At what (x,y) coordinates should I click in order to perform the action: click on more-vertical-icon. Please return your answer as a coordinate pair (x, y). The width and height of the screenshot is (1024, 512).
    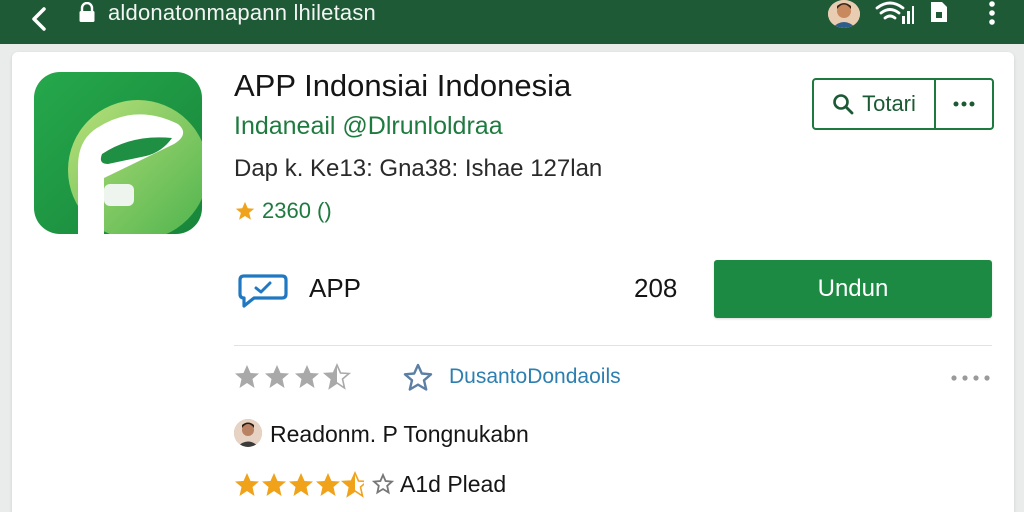
    Looking at the image, I should click on (992, 13).